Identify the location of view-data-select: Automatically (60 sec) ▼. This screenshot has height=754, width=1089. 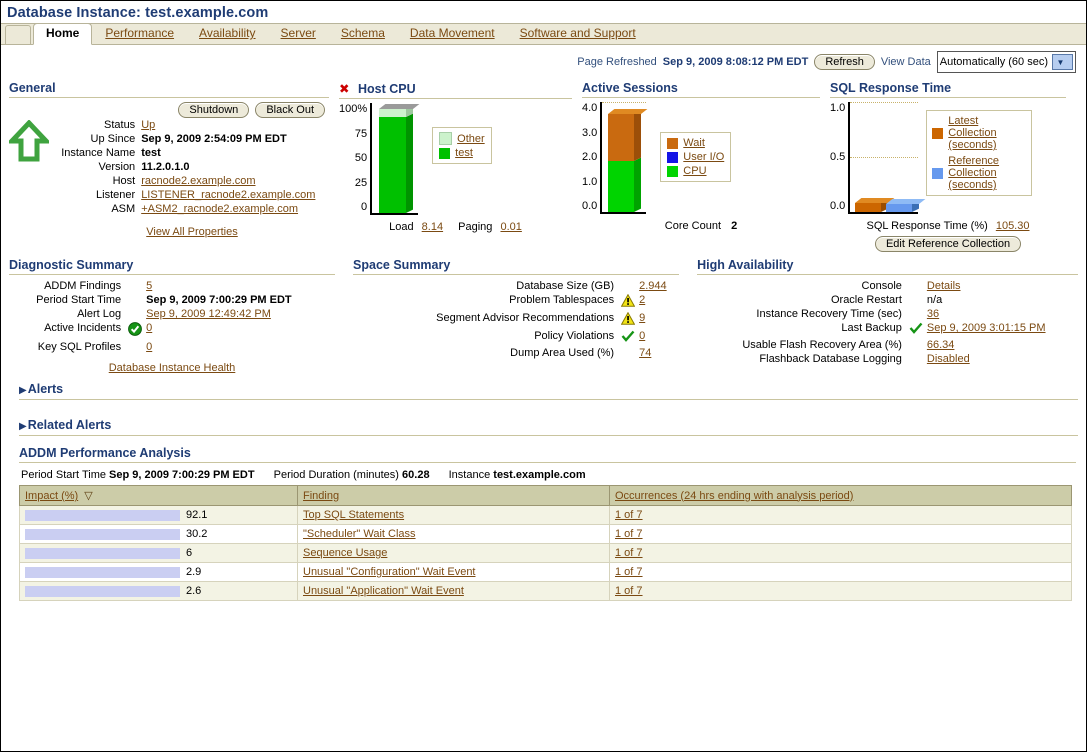
(1006, 62).